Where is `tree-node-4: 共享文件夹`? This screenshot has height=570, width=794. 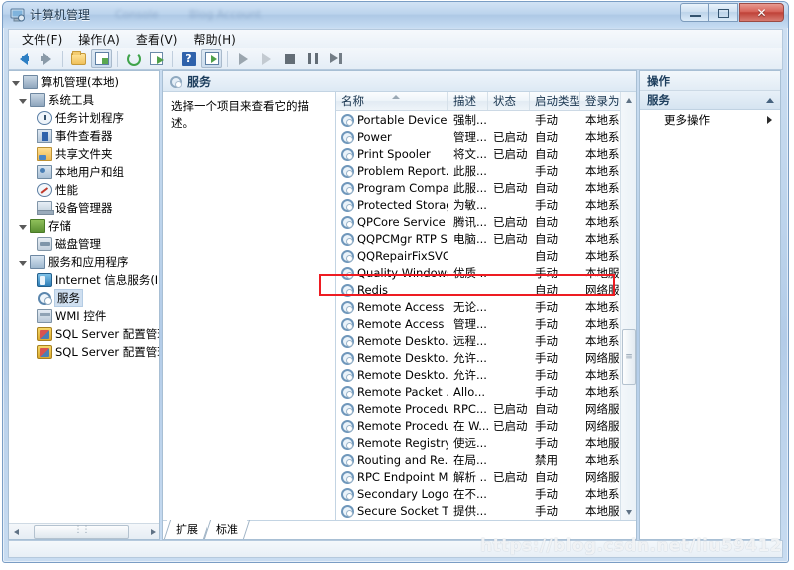 tree-node-4: 共享文件夹 is located at coordinates (84, 154).